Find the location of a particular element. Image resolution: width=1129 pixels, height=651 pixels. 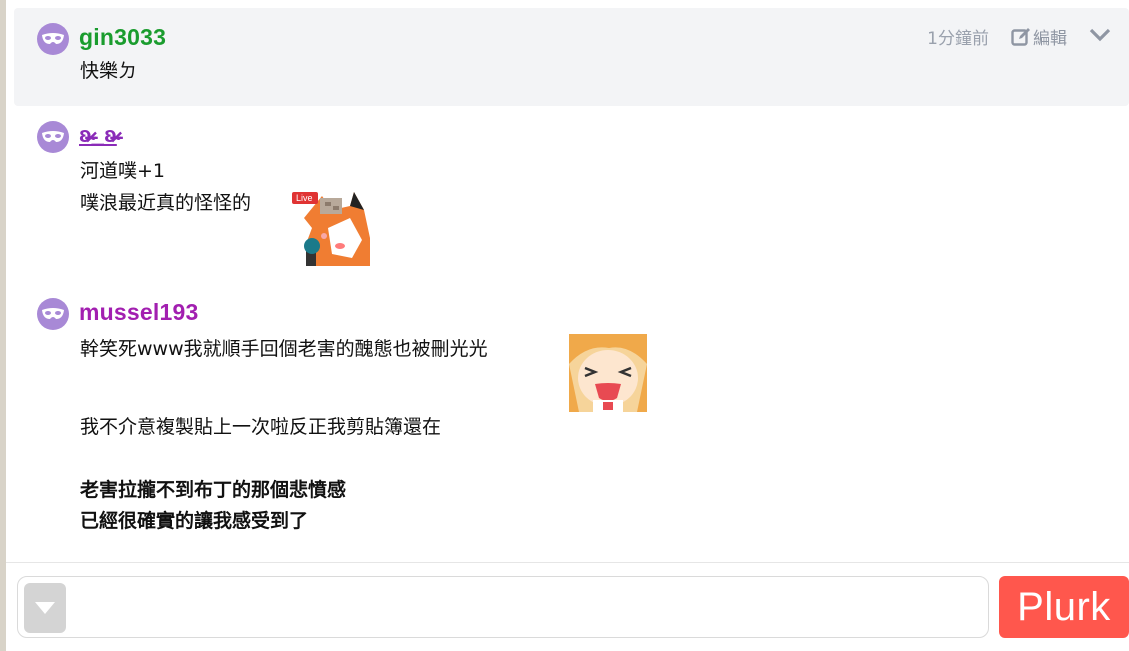

response-text: 幹笑死www我就順手回個老害的醜態也被刪光光 is located at coordinates (284, 349).